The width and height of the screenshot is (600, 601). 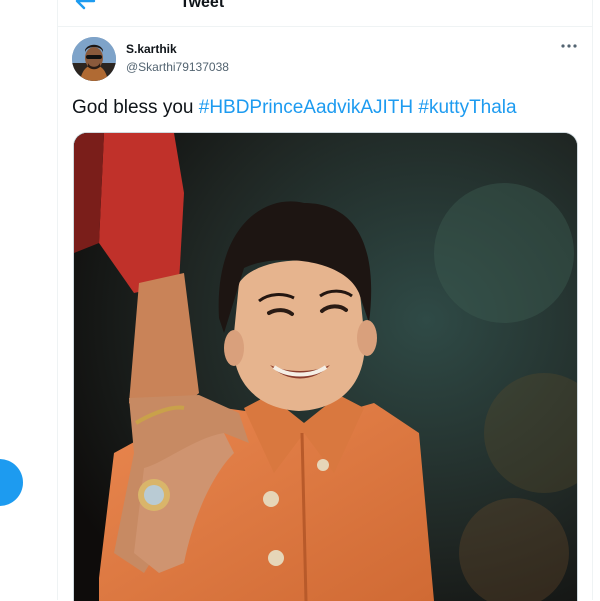 What do you see at coordinates (57, 300) in the screenshot?
I see `column-divider-left` at bounding box center [57, 300].